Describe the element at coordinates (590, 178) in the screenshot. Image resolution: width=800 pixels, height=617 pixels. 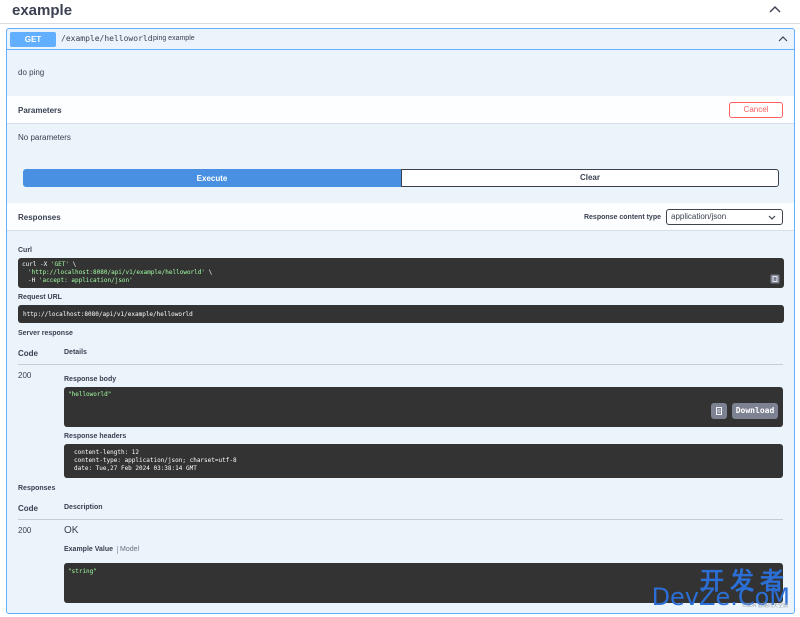
I see `clear-button: Clear` at that location.